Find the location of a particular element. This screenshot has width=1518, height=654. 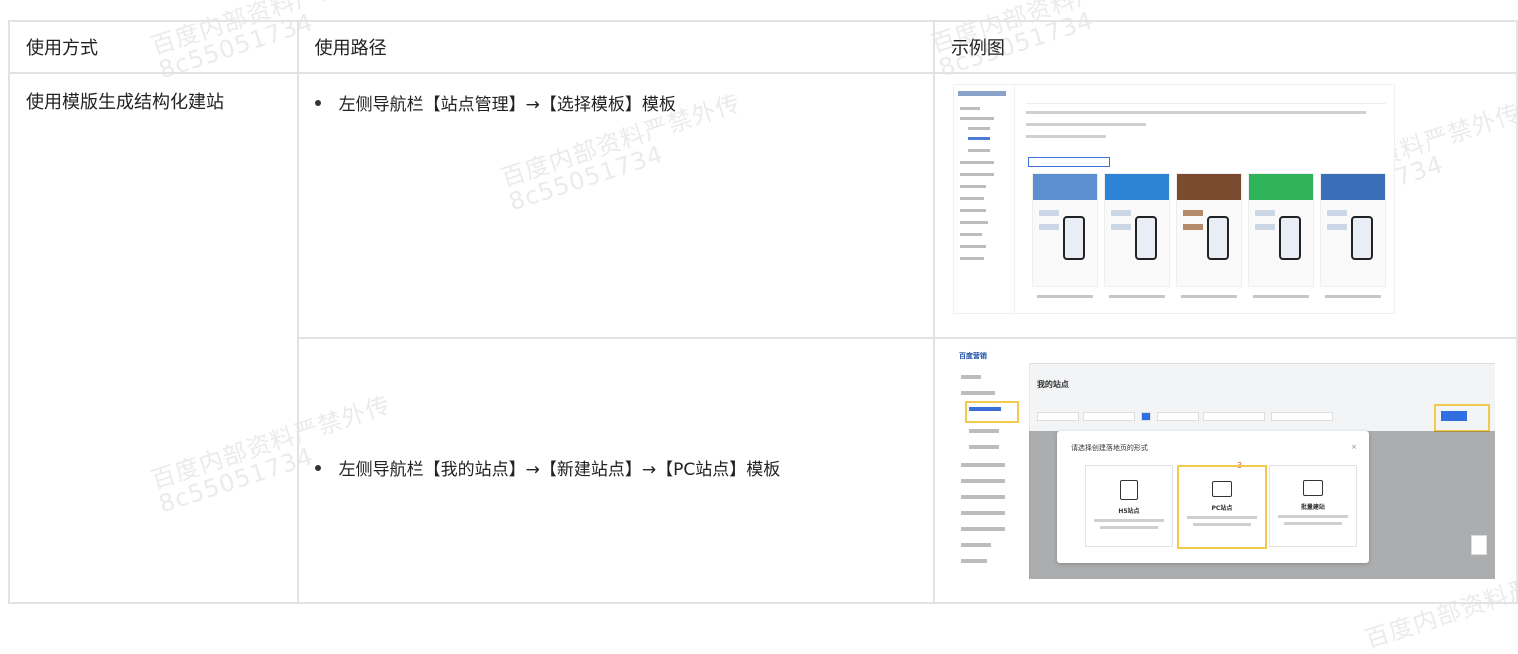

path-bullet: 左侧导航栏【站点管理】→【选择模板】模板 is located at coordinates (615, 102).